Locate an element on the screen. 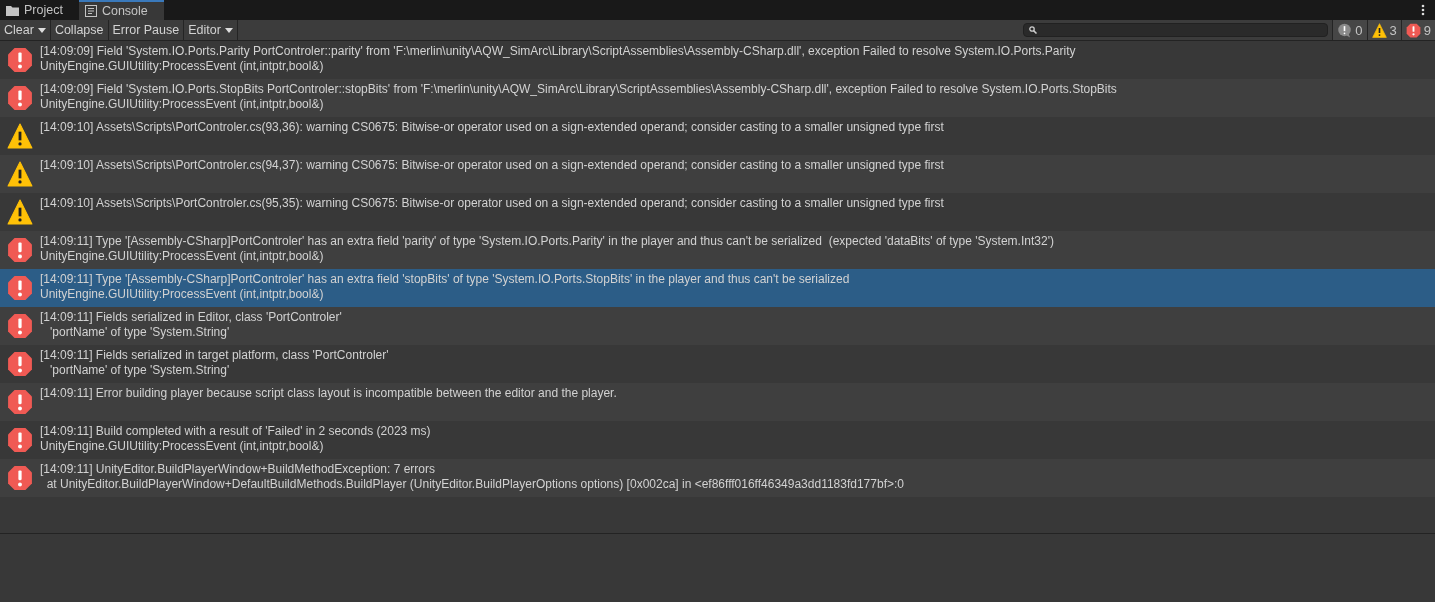  log-text: [14:09:10] Assets\Scripts\PortControler.cs(94,37): warning CS0675: Bitwise-or operator used on a sign-extended operand; consider casting to a smaller unsigned type first is located at coordinates (492, 165).